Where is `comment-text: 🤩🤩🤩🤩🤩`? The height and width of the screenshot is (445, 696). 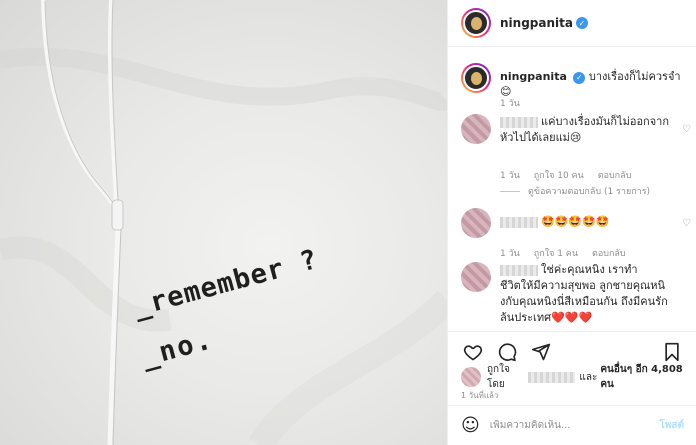
comment-text: 🤩🤩🤩🤩🤩 is located at coordinates (575, 221).